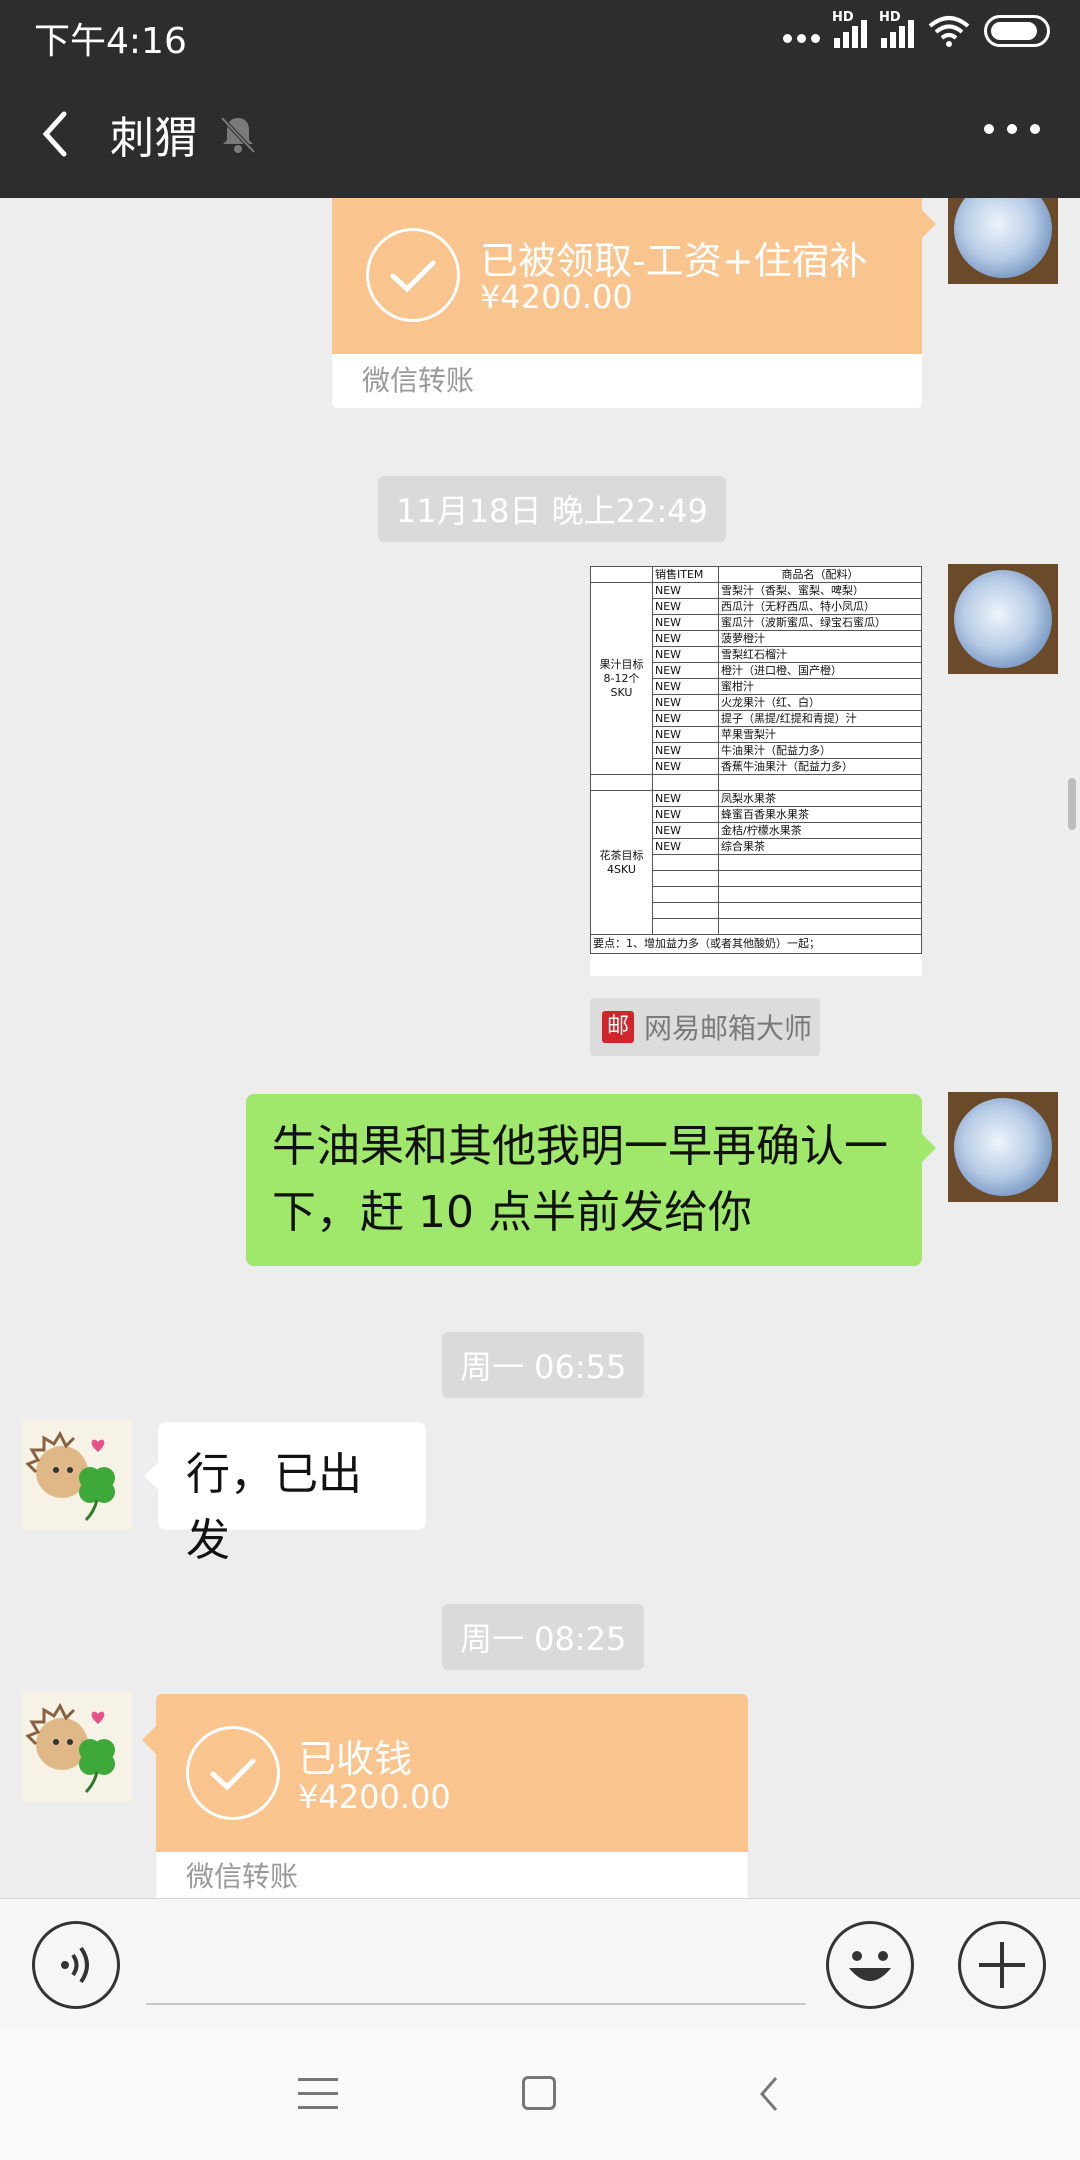 Image resolution: width=1080 pixels, height=2160 pixels. I want to click on emoji-icon, so click(870, 1965).